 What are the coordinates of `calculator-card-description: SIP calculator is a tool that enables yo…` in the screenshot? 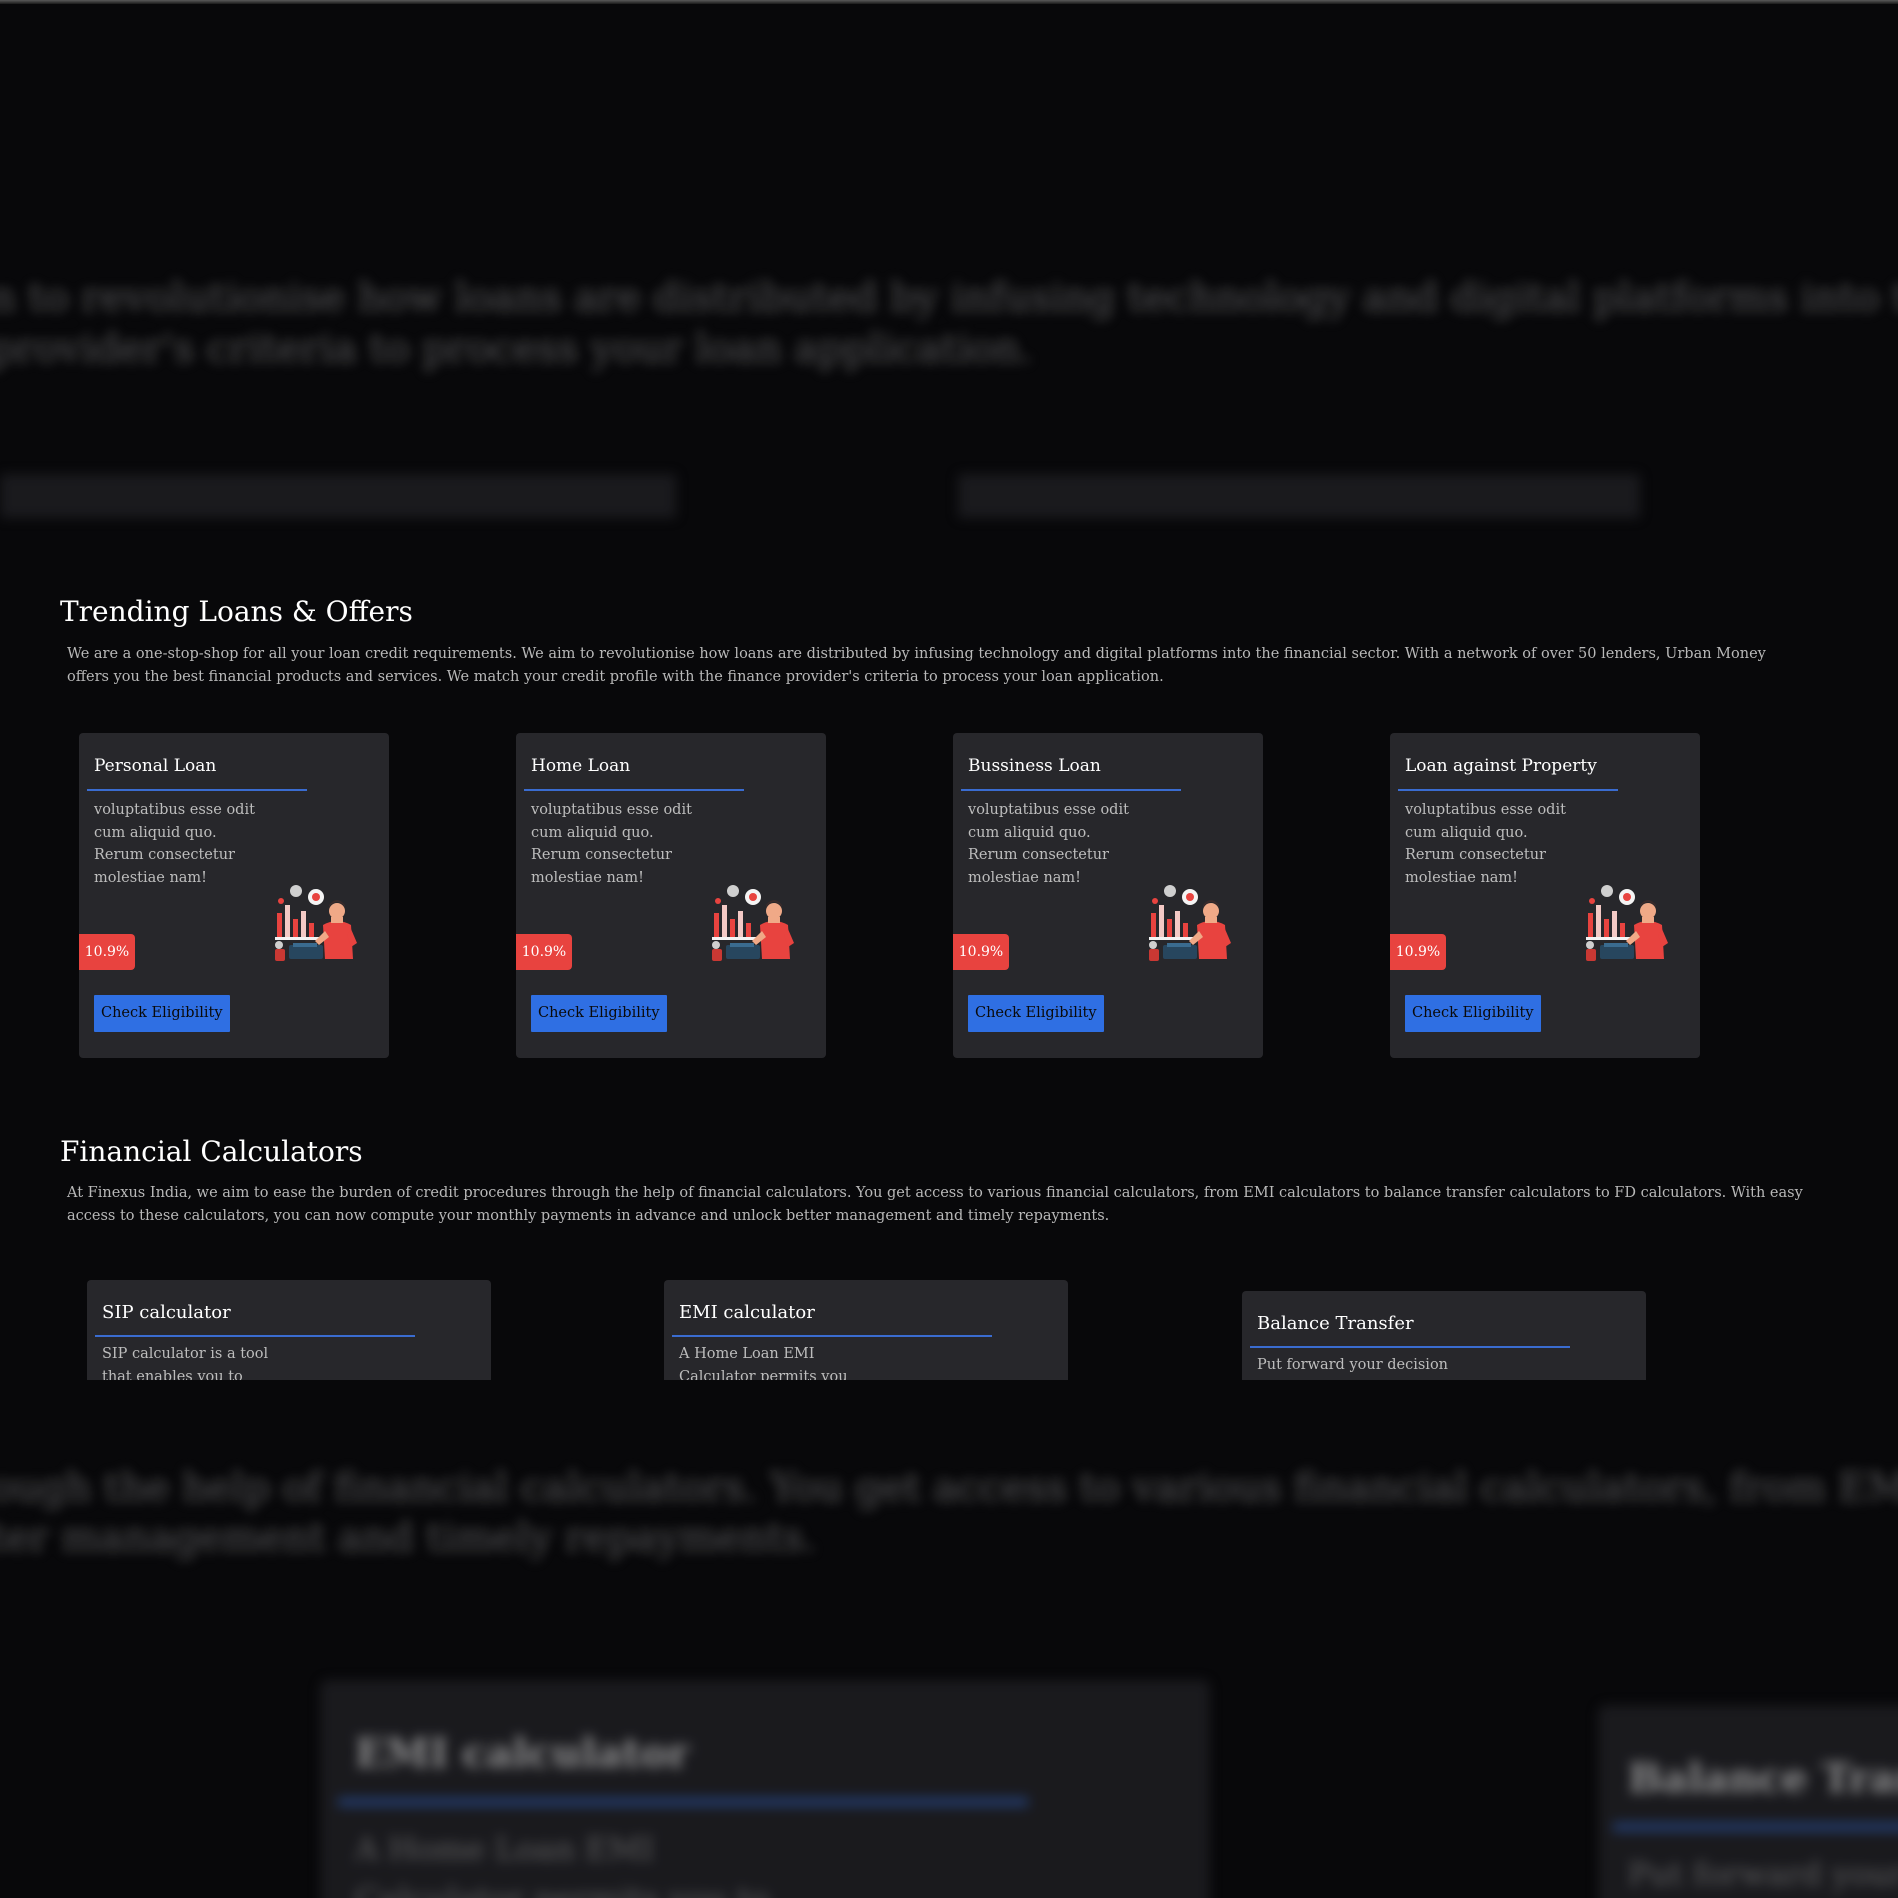 It's located at (185, 1363).